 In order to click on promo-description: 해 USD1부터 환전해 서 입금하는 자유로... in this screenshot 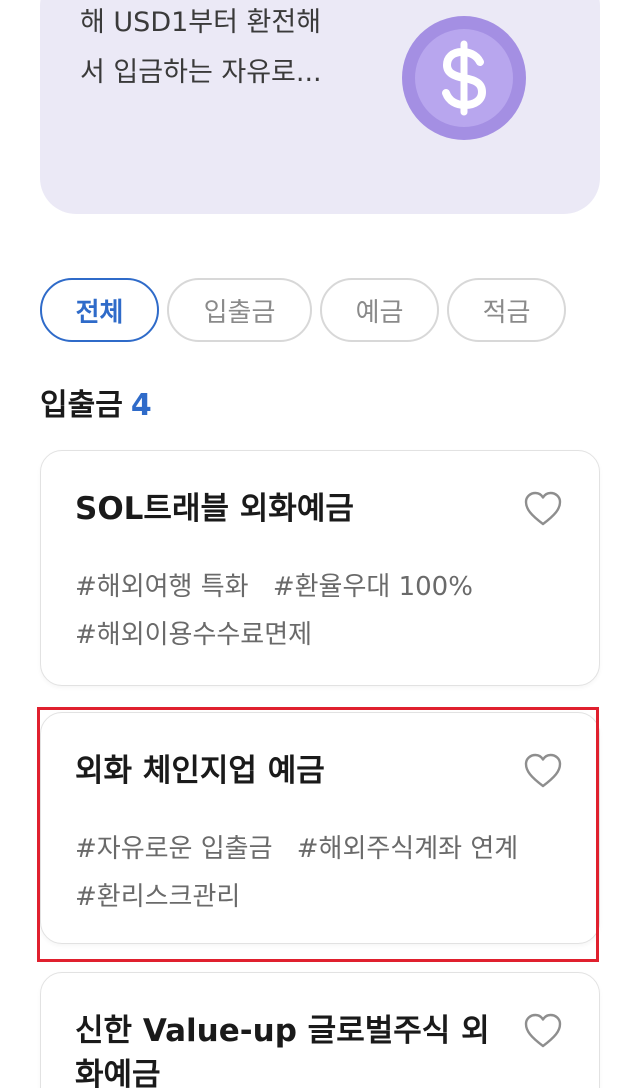, I will do `click(230, 49)`.